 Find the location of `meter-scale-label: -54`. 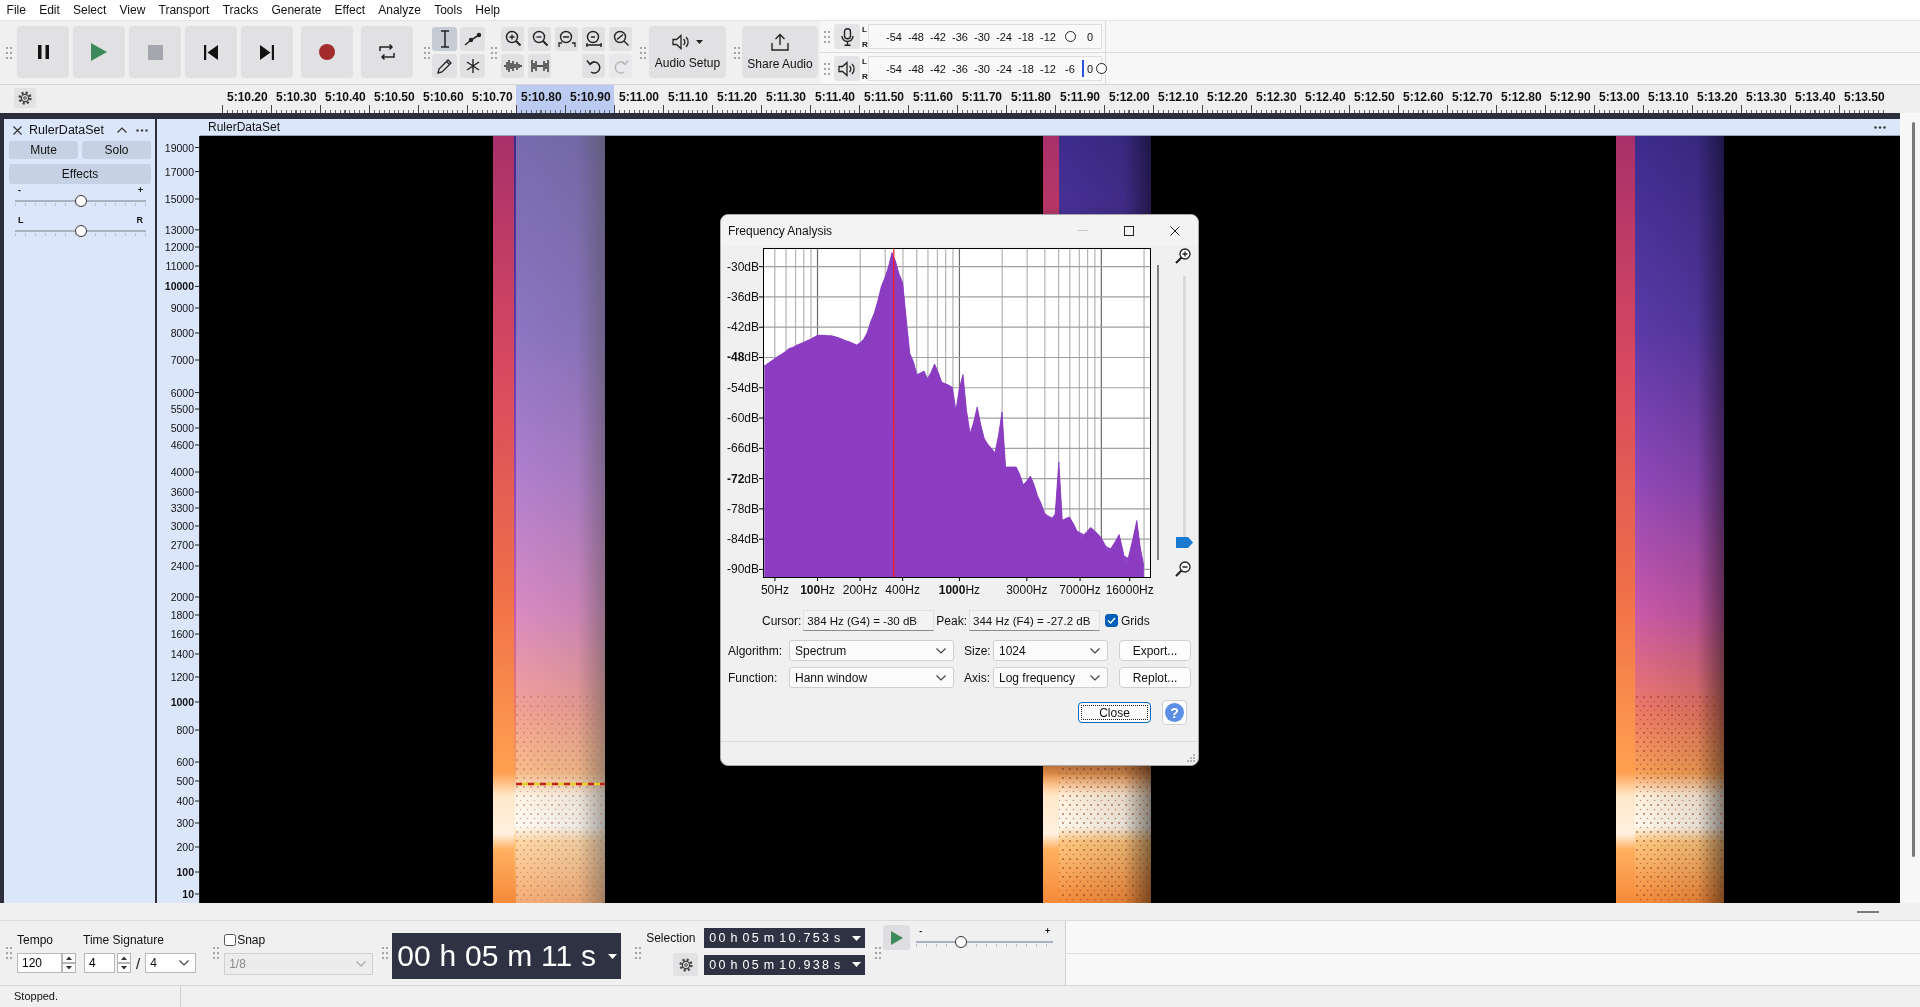

meter-scale-label: -54 is located at coordinates (894, 36).